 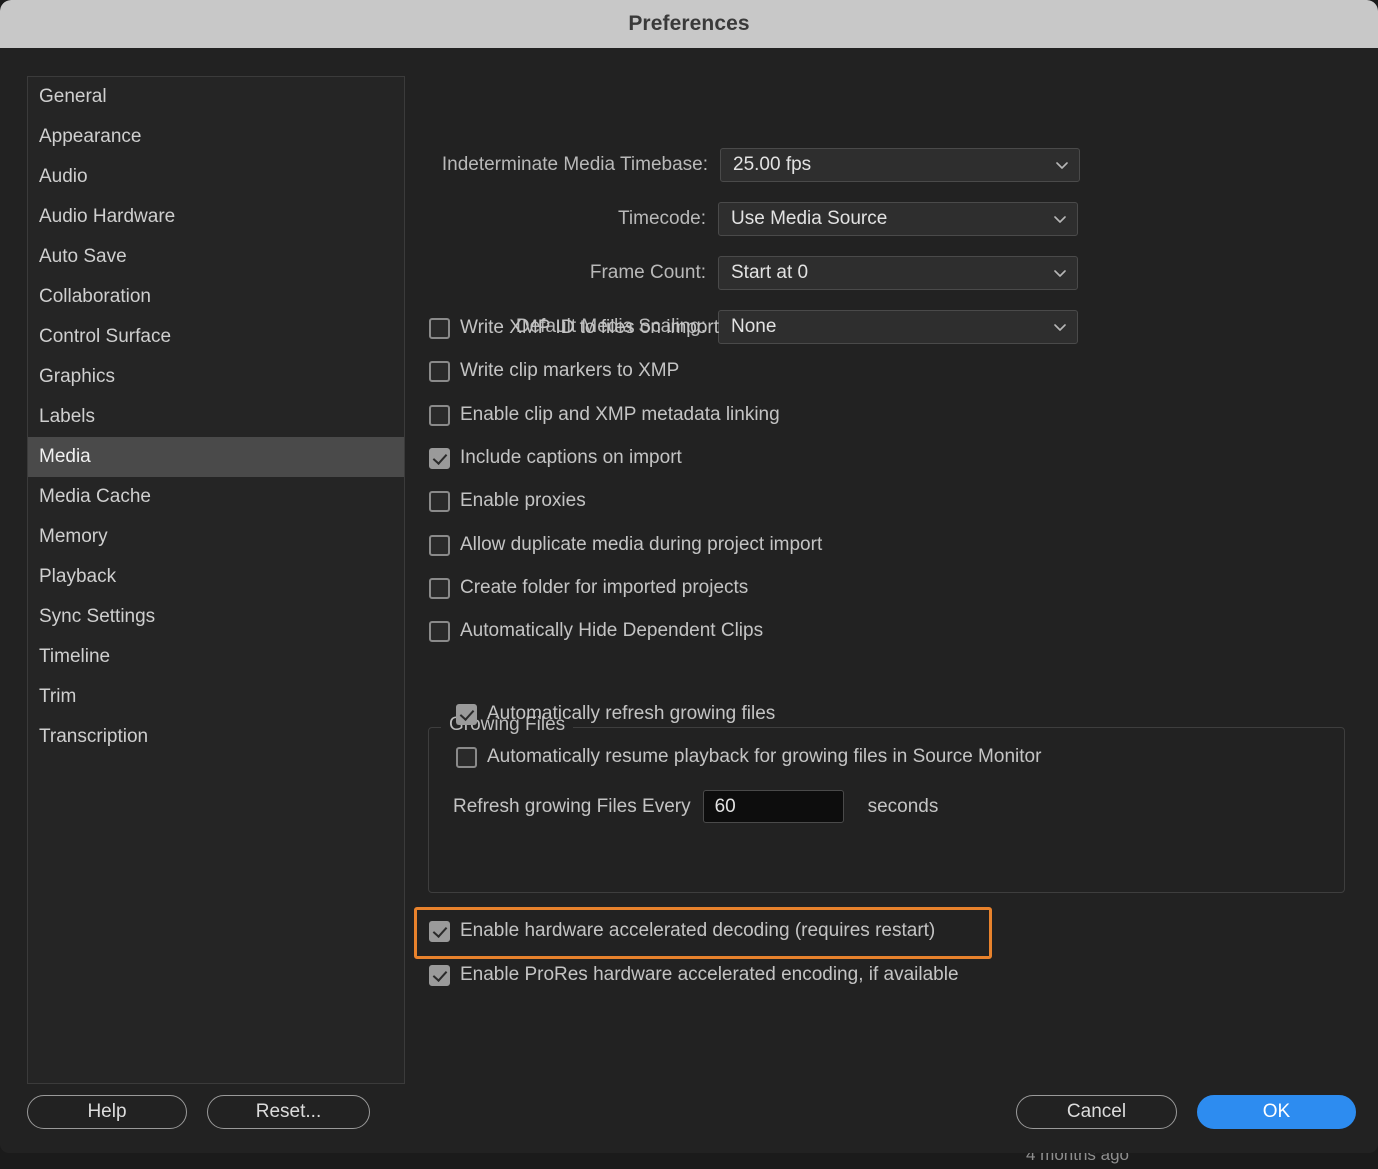 I want to click on sidebar-item-label: Media, so click(x=65, y=456).